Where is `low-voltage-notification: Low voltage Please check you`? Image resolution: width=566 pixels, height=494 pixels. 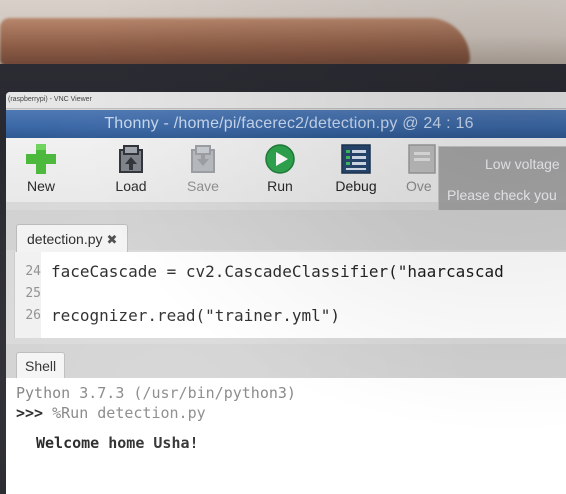
low-voltage-notification: Low voltage Please check you is located at coordinates (502, 182).